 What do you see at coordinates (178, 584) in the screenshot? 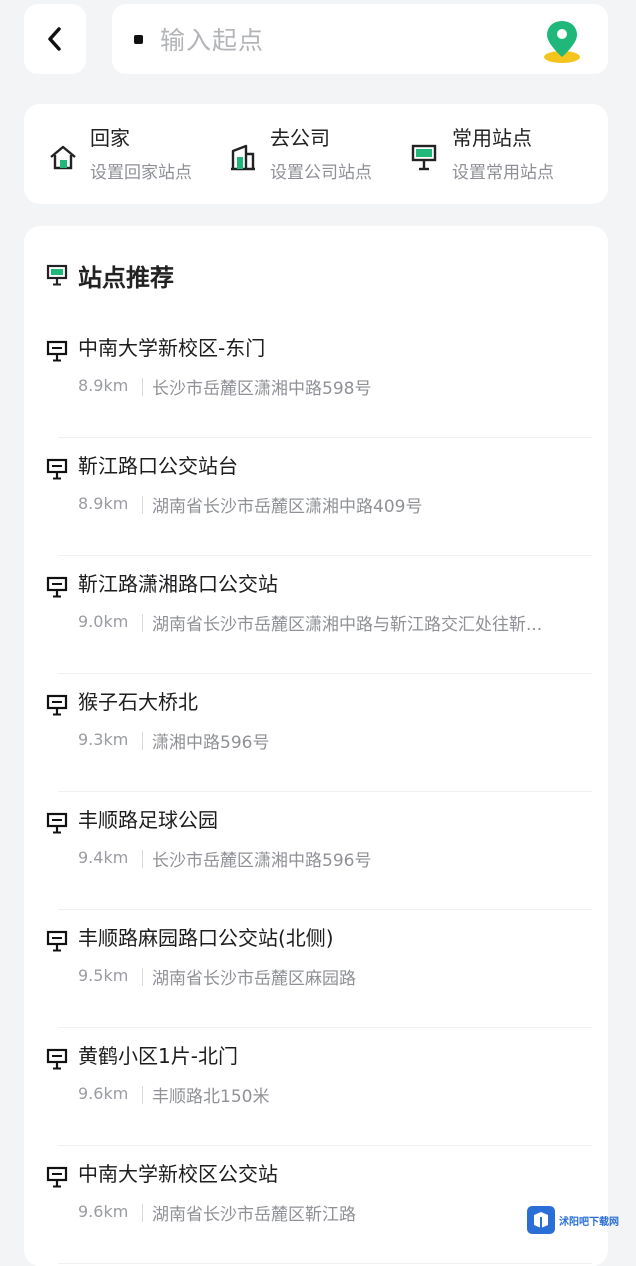
I see `station-name: 靳江路潇湘路口公交站` at bounding box center [178, 584].